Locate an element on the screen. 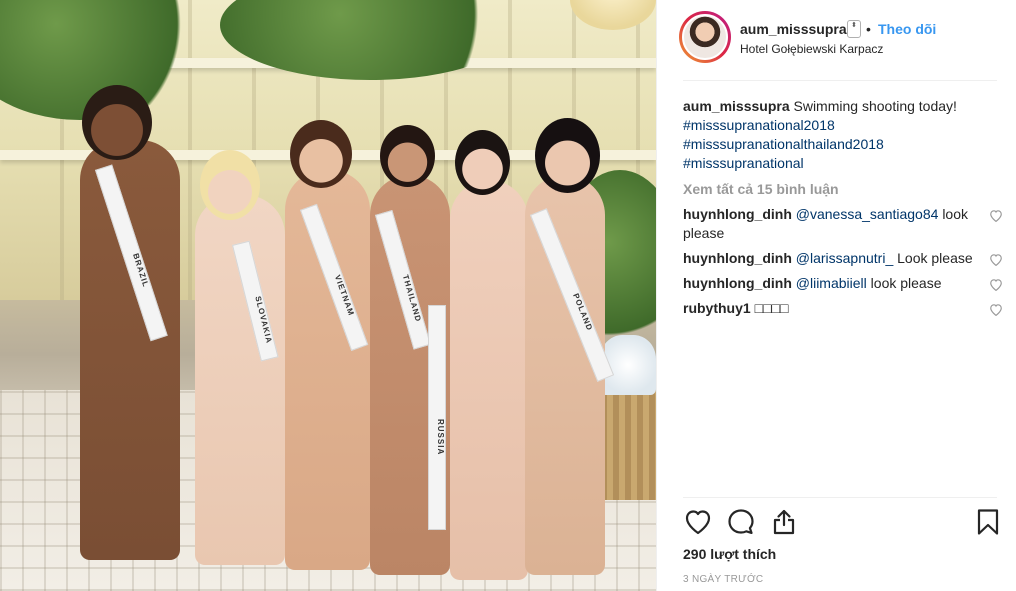 Image resolution: width=1016 pixels, height=591 pixels. actions-divider is located at coordinates (840, 497).